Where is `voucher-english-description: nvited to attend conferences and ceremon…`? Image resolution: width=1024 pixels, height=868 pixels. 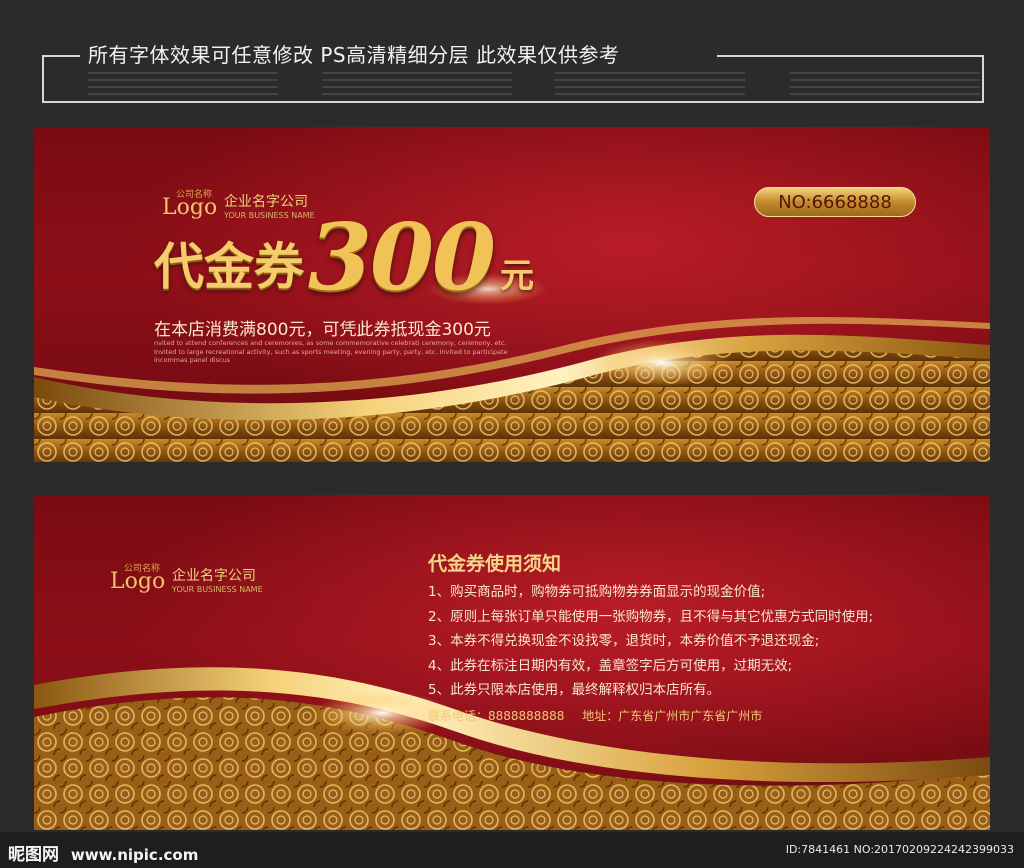
voucher-english-description: nvited to attend conferences and ceremon… is located at coordinates (331, 351).